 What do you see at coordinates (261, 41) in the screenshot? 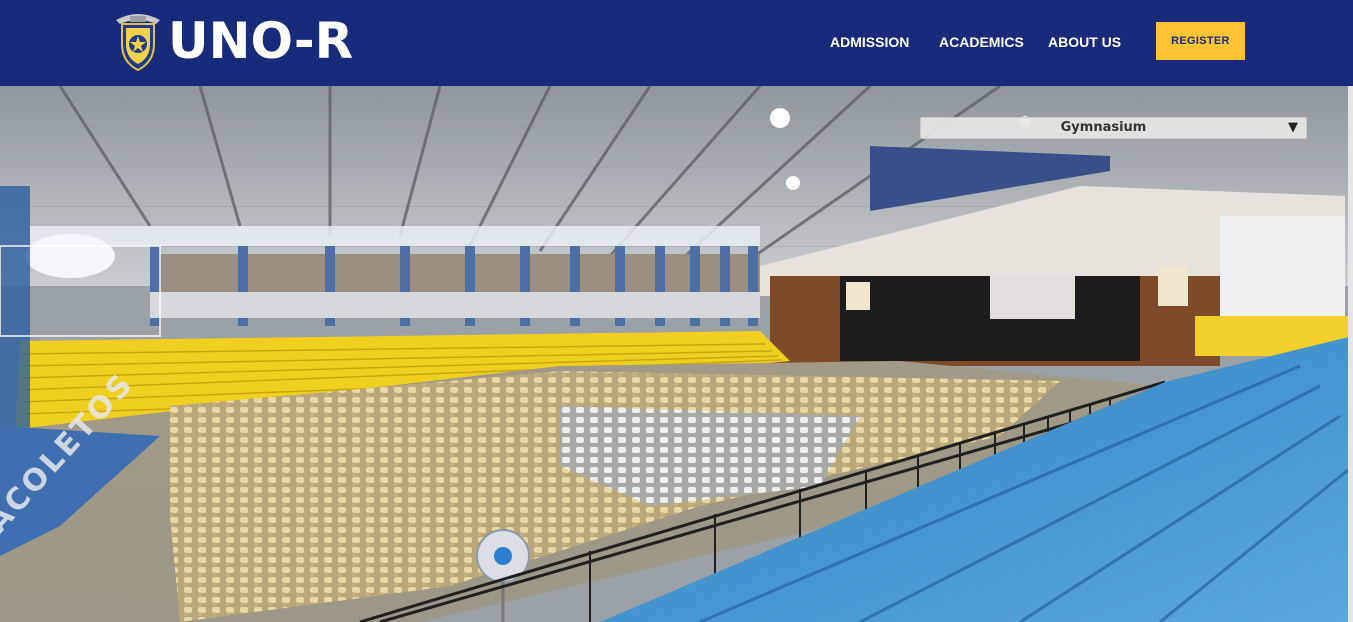
I see `brand-name: UNO-R` at bounding box center [261, 41].